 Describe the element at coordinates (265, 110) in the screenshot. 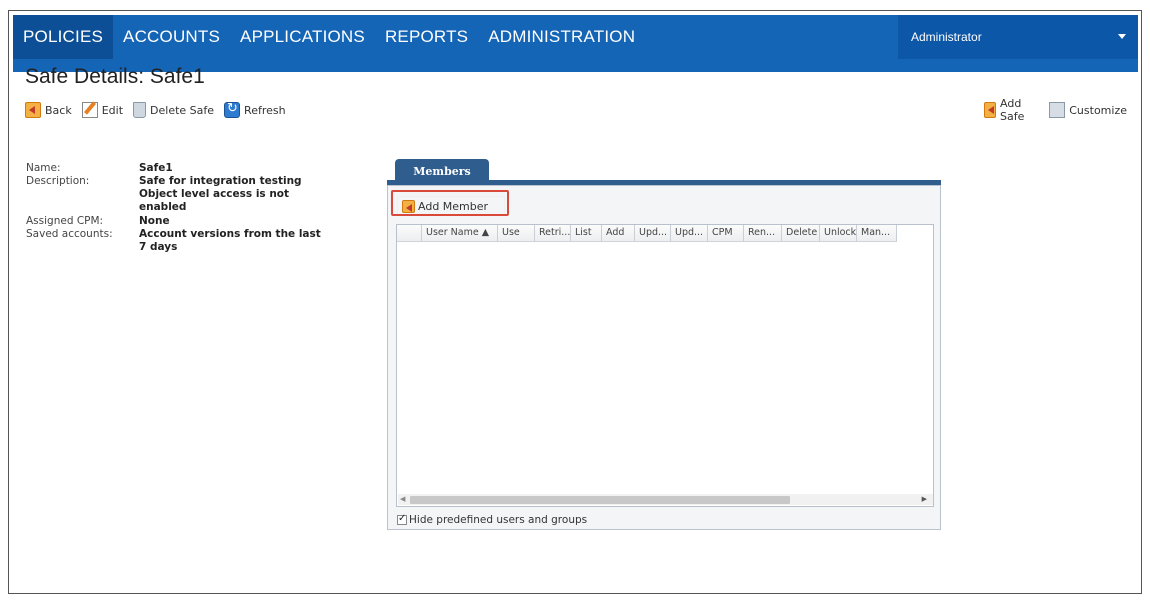

I see `refresh-label: Refresh` at that location.